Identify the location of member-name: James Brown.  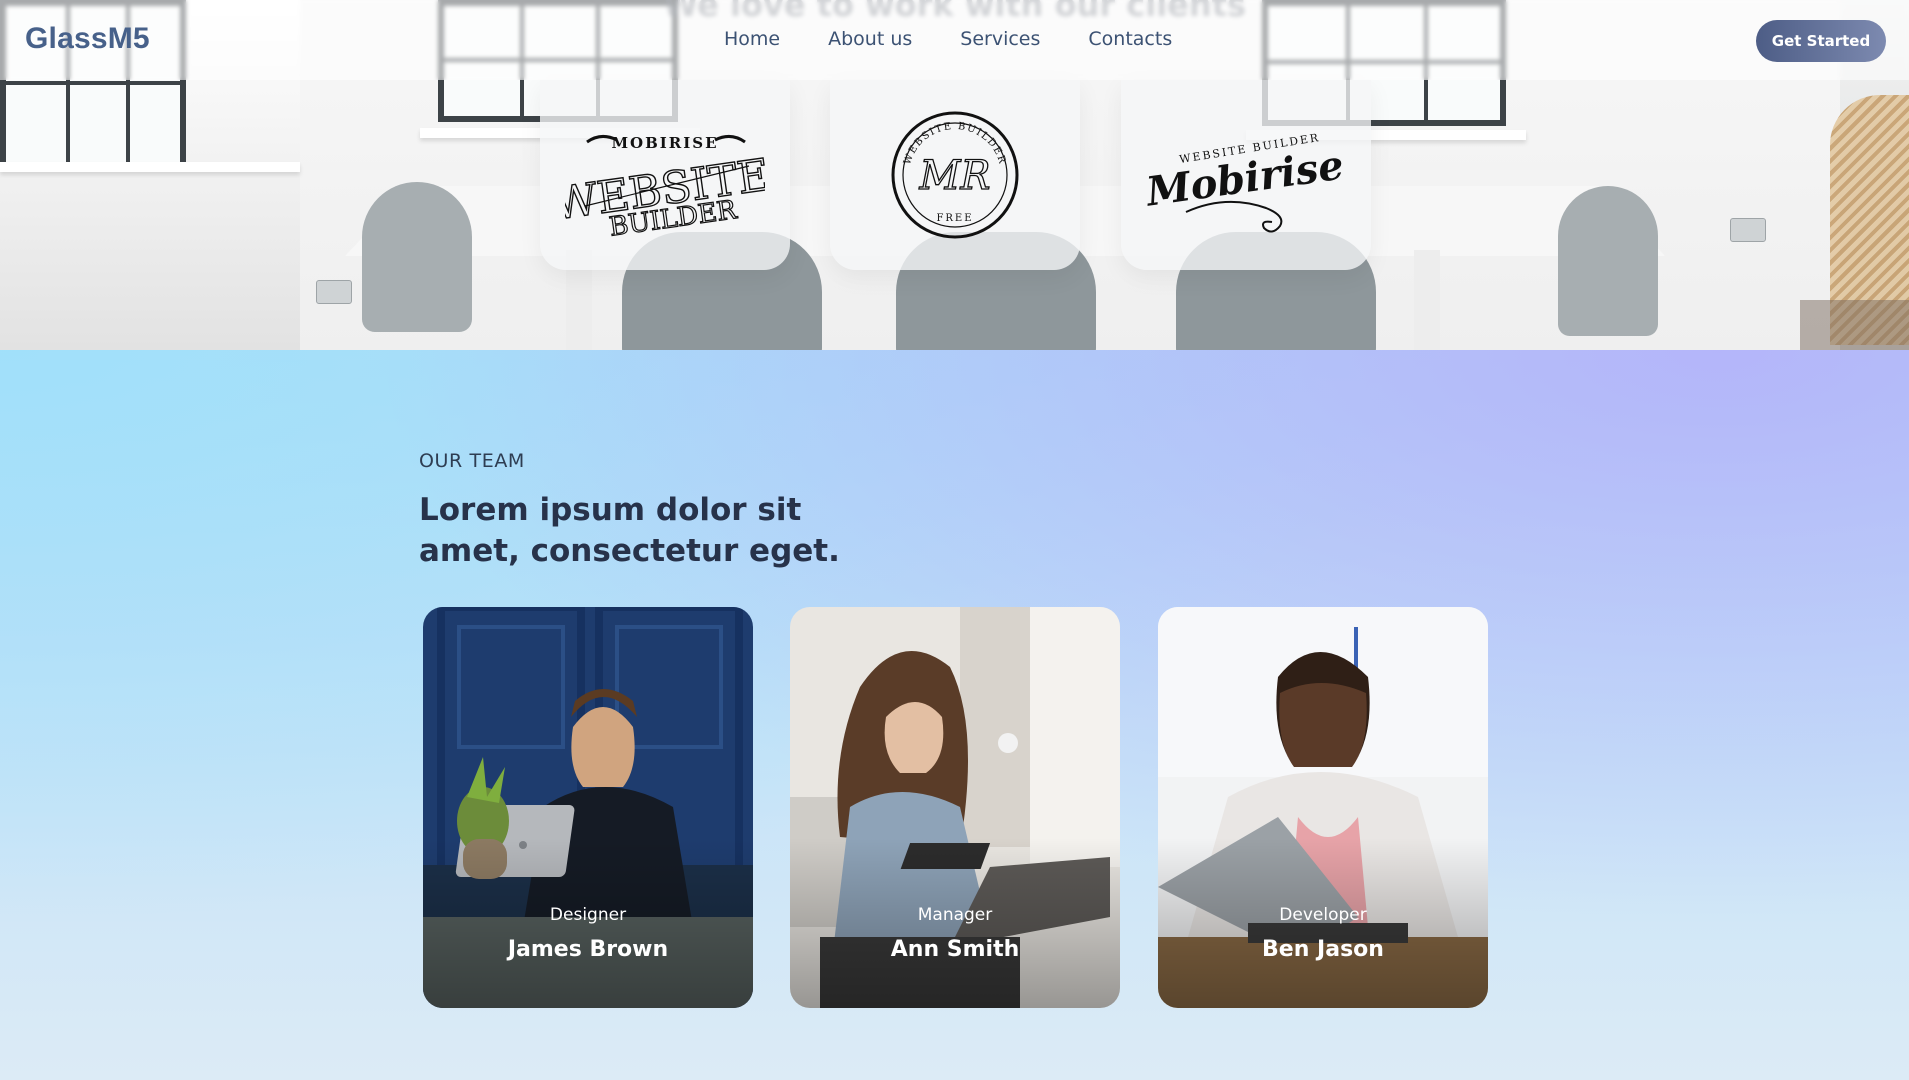
(588, 949).